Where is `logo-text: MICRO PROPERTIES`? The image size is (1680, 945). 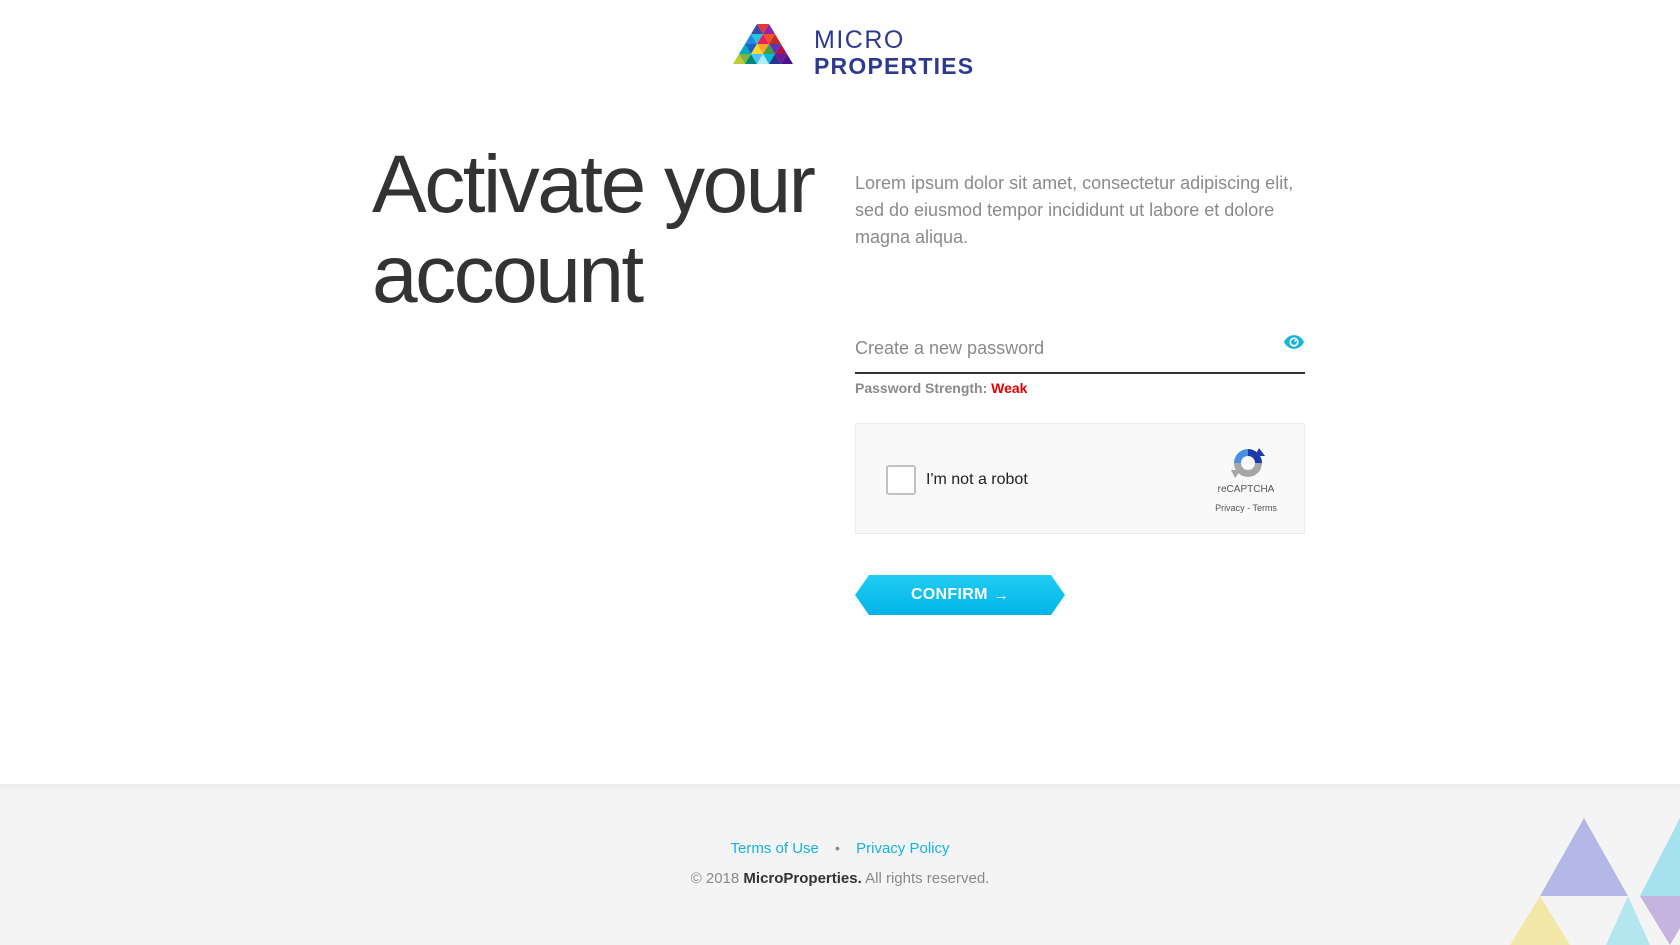 logo-text: MICRO PROPERTIES is located at coordinates (894, 53).